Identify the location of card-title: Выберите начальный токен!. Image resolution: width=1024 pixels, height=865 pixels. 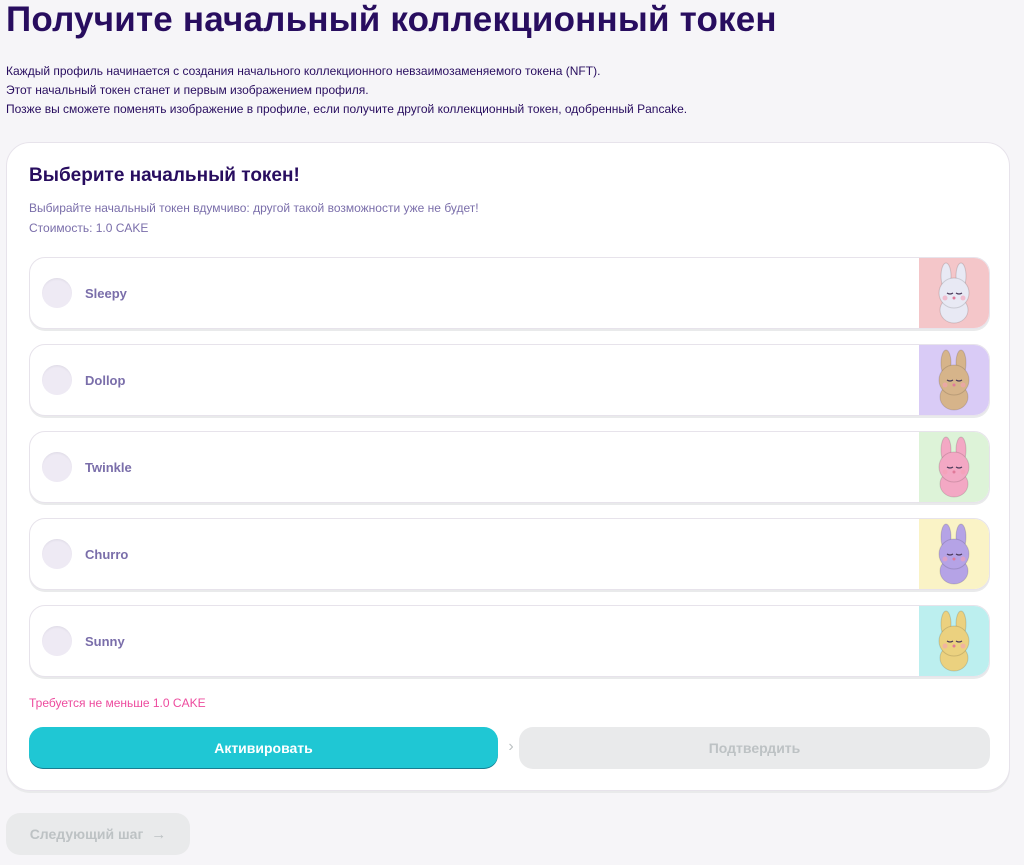
(164, 175).